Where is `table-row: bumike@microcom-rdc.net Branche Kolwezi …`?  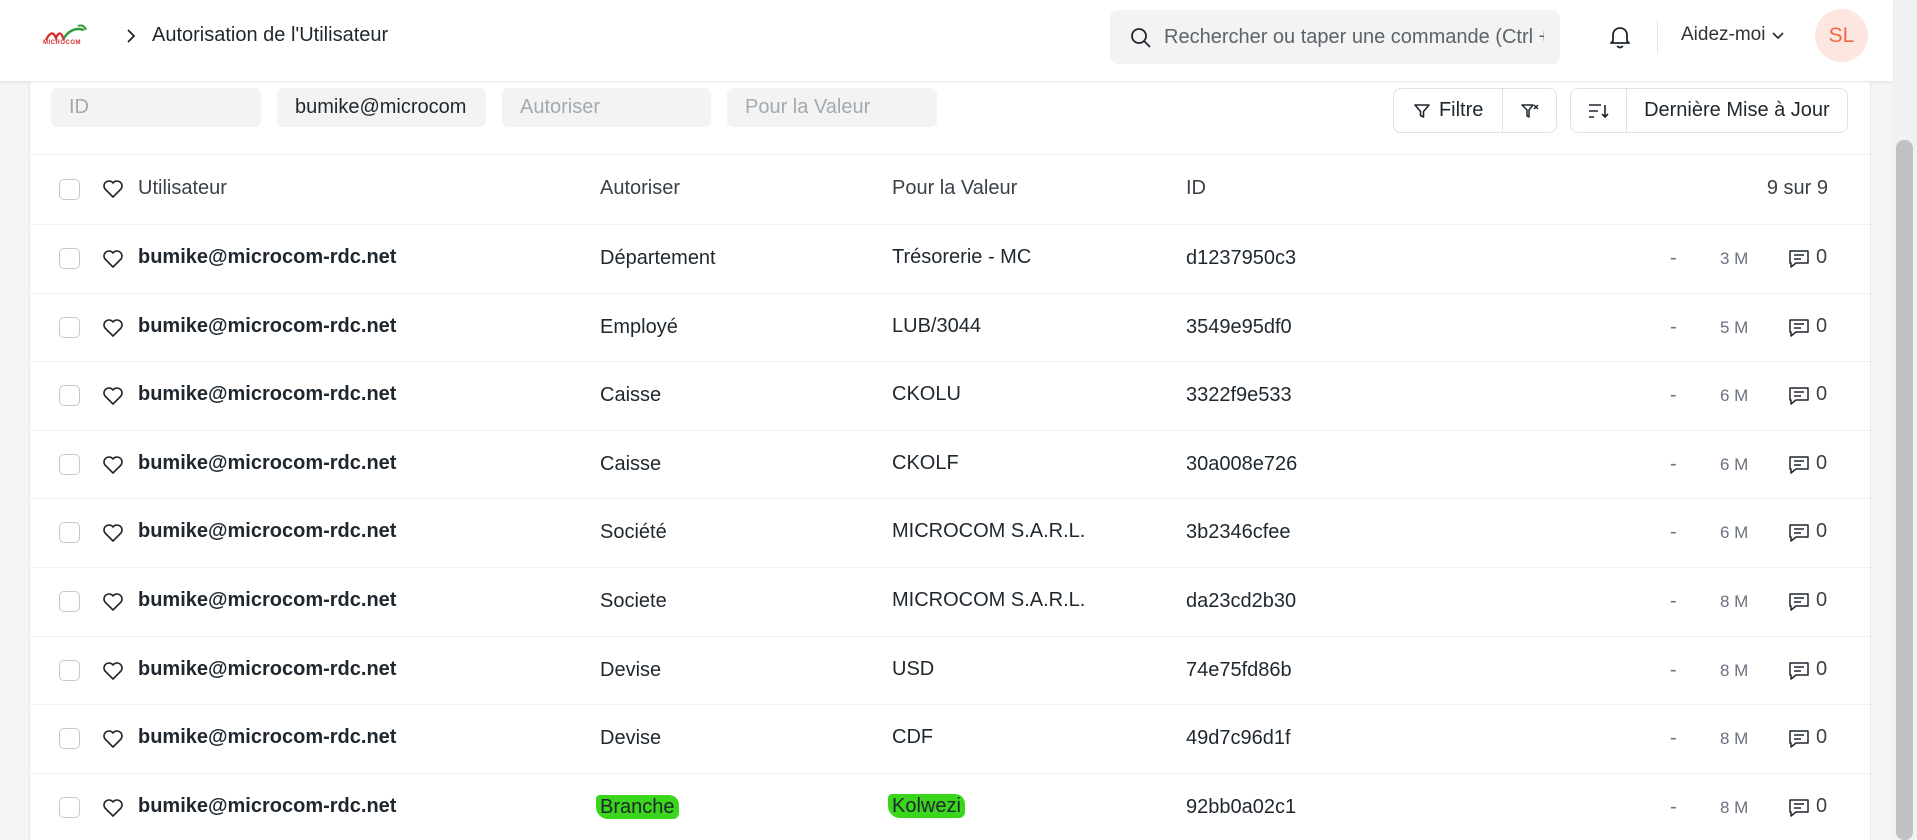 table-row: bumike@microcom-rdc.net Branche Kolwezi … is located at coordinates (950, 806).